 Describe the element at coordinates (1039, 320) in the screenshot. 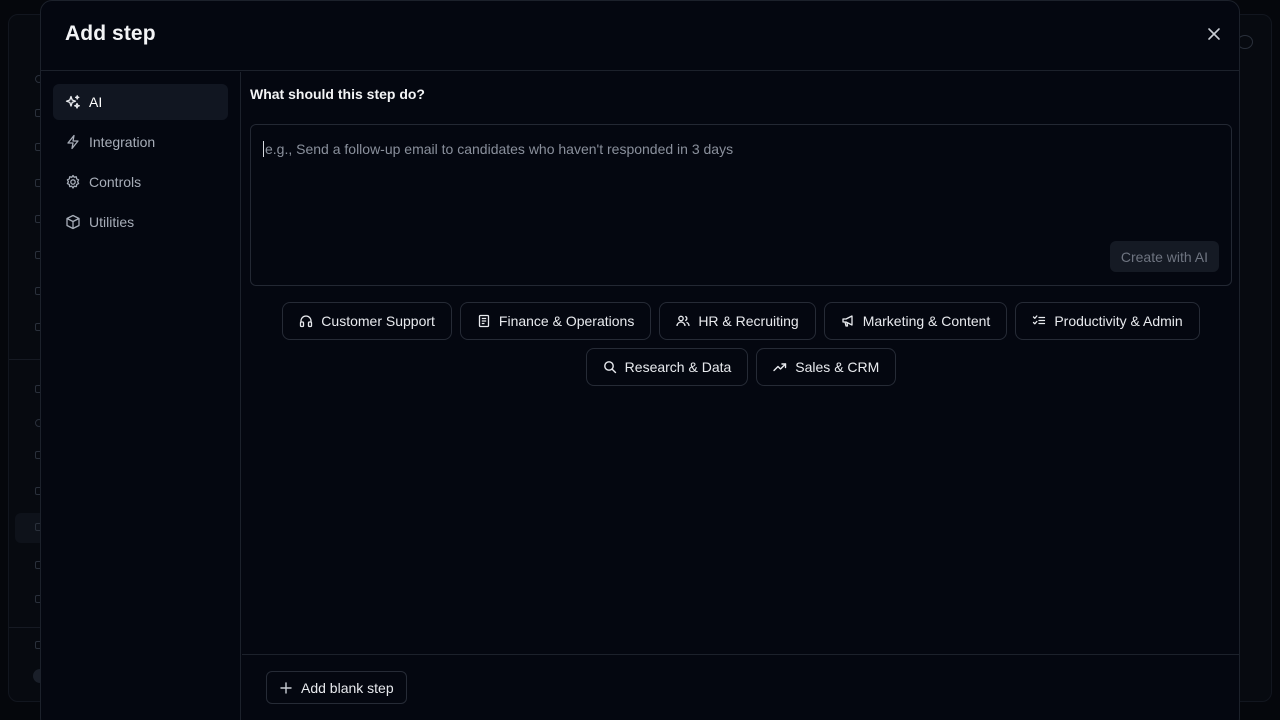

I see `checklist-icon` at that location.